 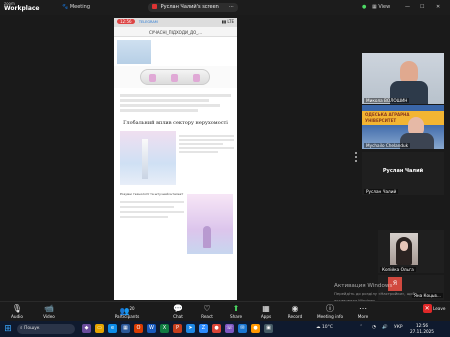 What do you see at coordinates (178, 308) in the screenshot?
I see `chat-icon: 💬` at bounding box center [178, 308].